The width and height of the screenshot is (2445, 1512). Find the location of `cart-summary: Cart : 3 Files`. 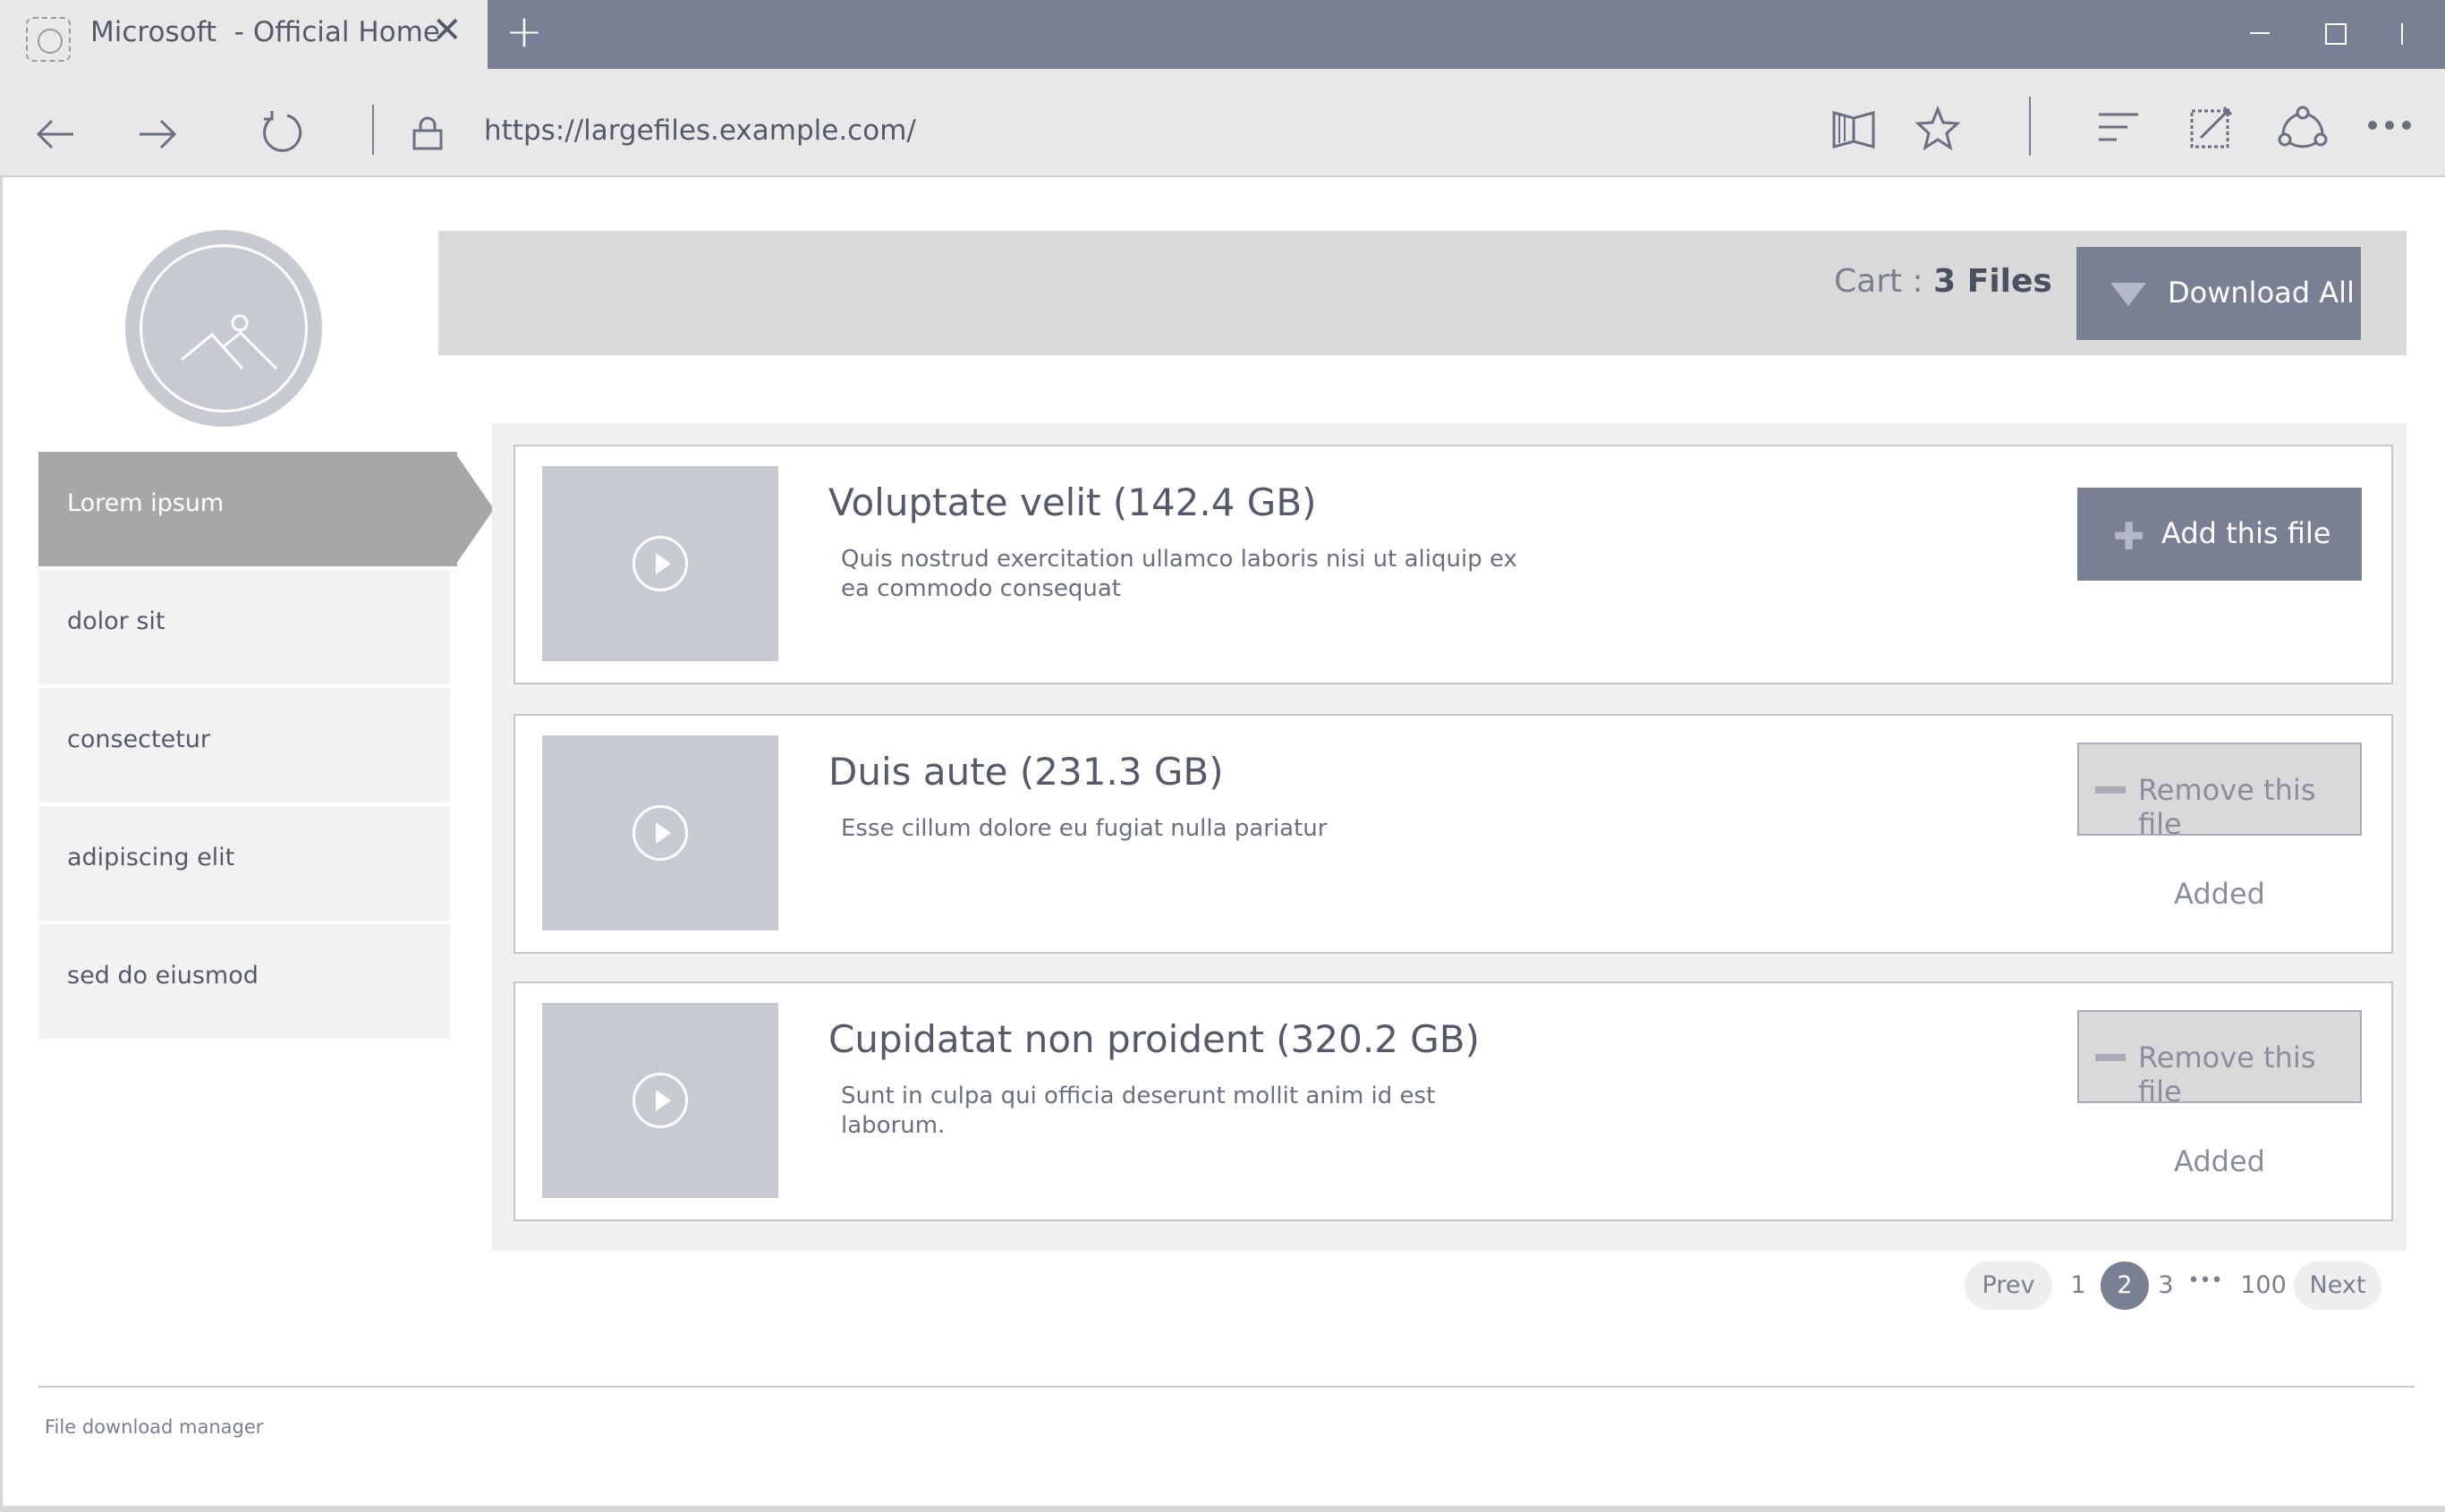

cart-summary: Cart : 3 Files is located at coordinates (1943, 281).